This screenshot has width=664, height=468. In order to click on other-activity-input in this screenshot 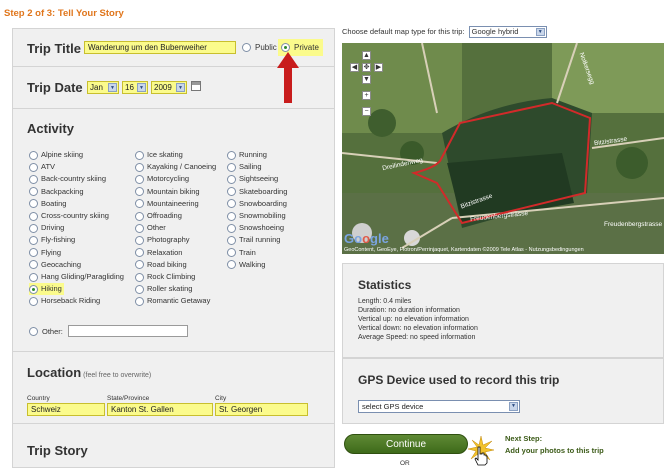, I will do `click(128, 331)`.